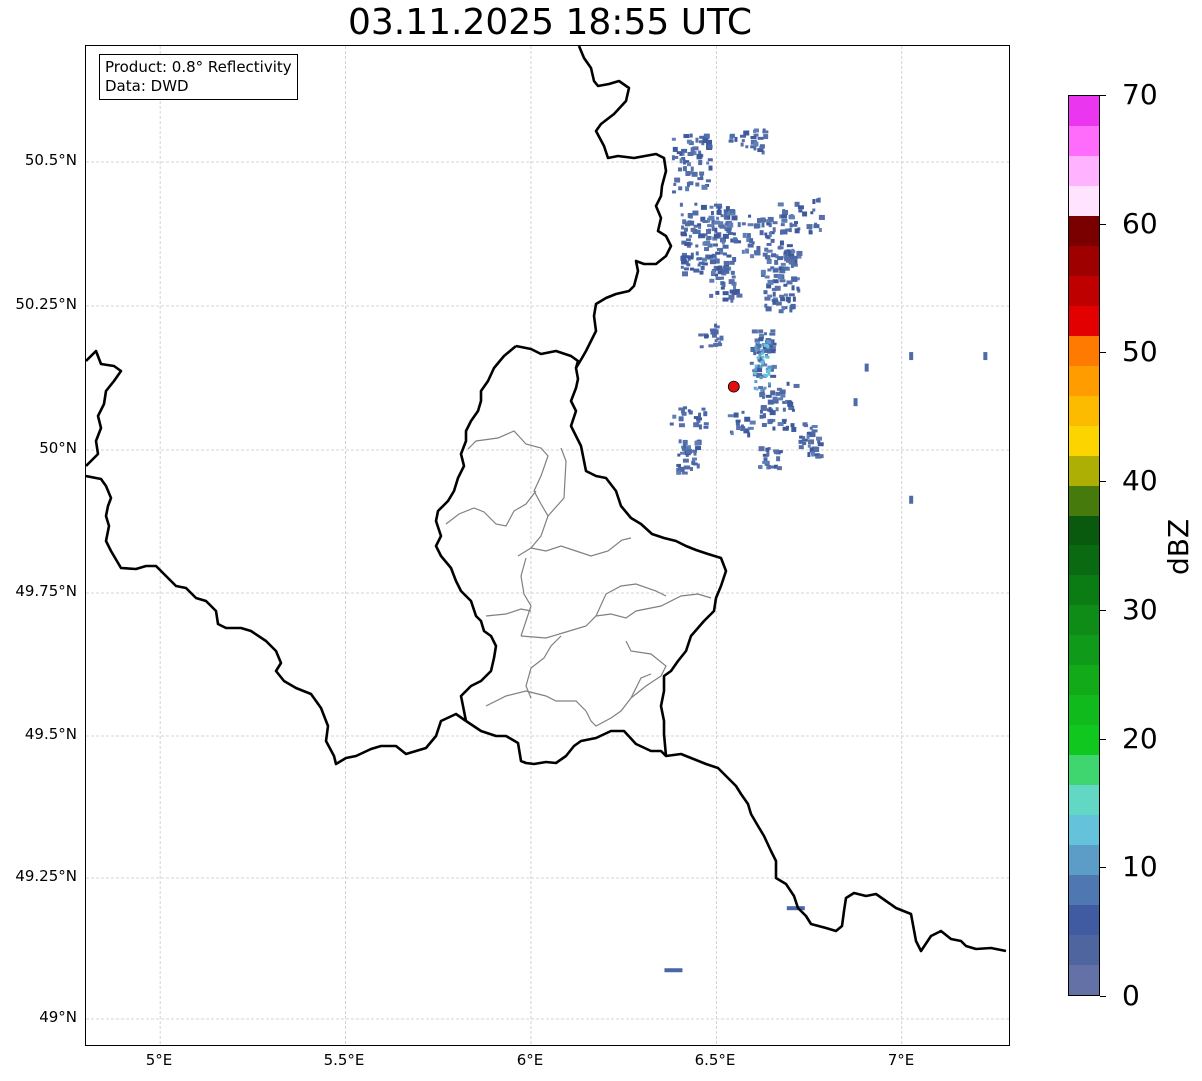 This screenshot has height=1081, width=1202. Describe the element at coordinates (578, 578) in the screenshot. I see `canton-borders` at that location.